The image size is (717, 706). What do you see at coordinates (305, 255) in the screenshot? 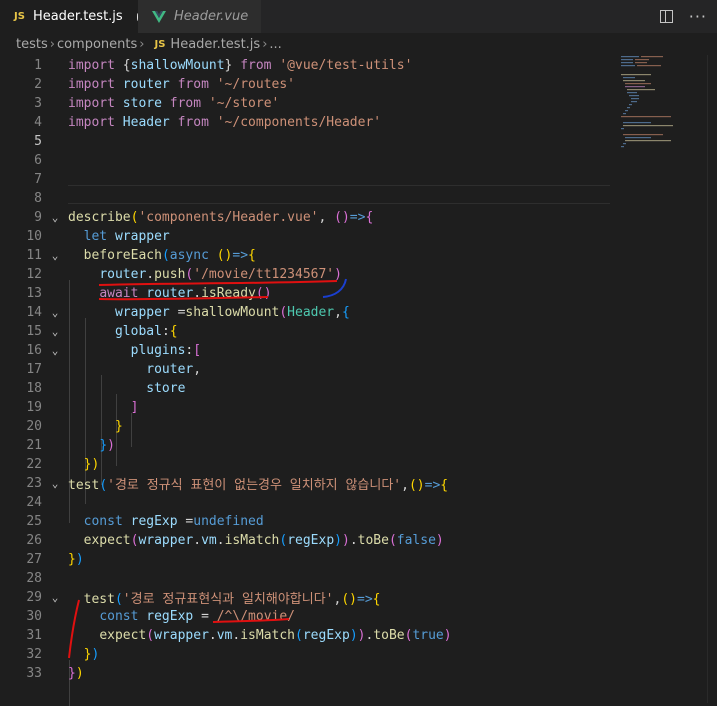
I see `code-line: 11 ⌄ beforeEach(async ()=>{` at bounding box center [305, 255].